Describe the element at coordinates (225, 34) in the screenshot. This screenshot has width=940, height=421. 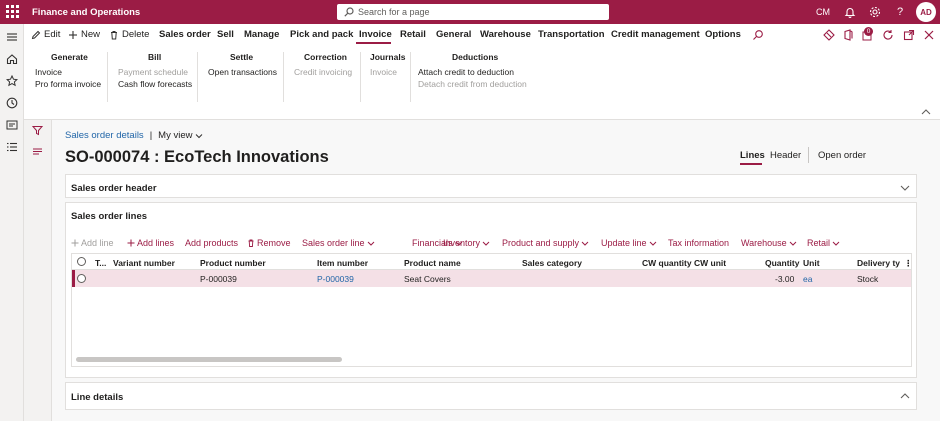
I see `tab-sell: Sell` at that location.